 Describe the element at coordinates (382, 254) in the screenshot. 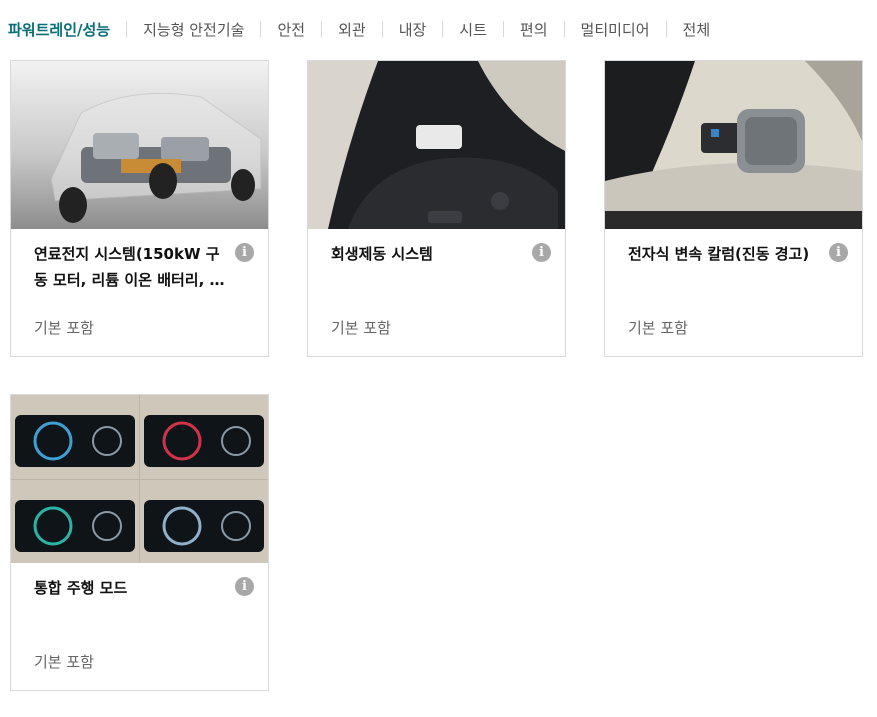

I see `option-title: 회생제동 시스템` at that location.